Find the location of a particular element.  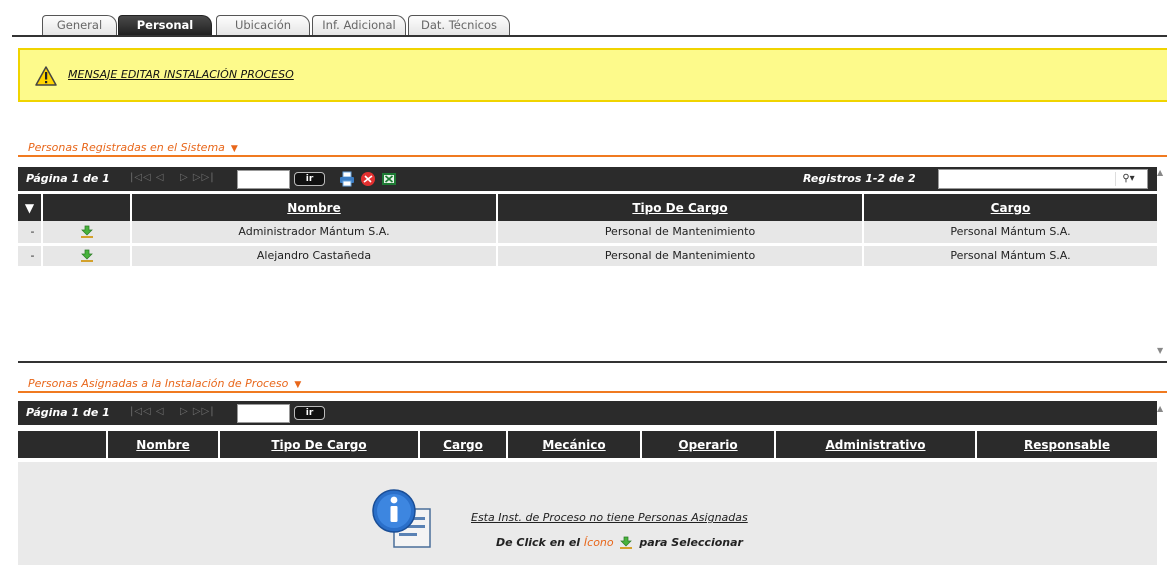

filter-icon: ▼ is located at coordinates (30, 207).